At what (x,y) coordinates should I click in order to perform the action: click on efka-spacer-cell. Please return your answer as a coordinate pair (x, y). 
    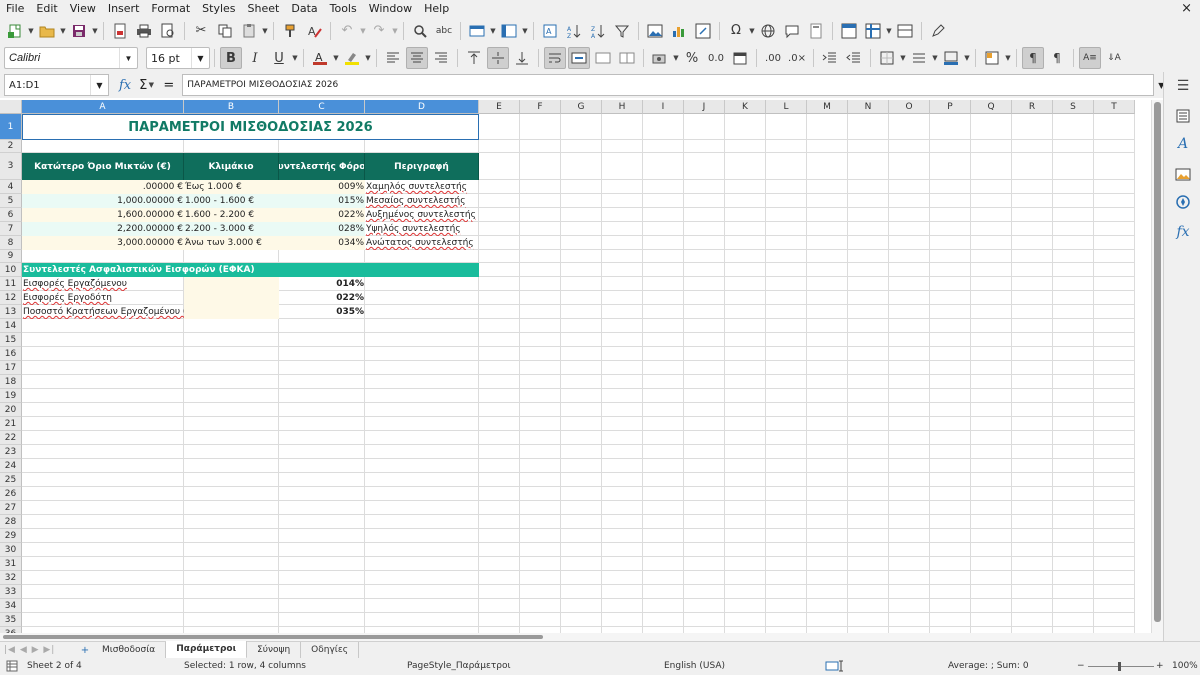
    Looking at the image, I should click on (231, 284).